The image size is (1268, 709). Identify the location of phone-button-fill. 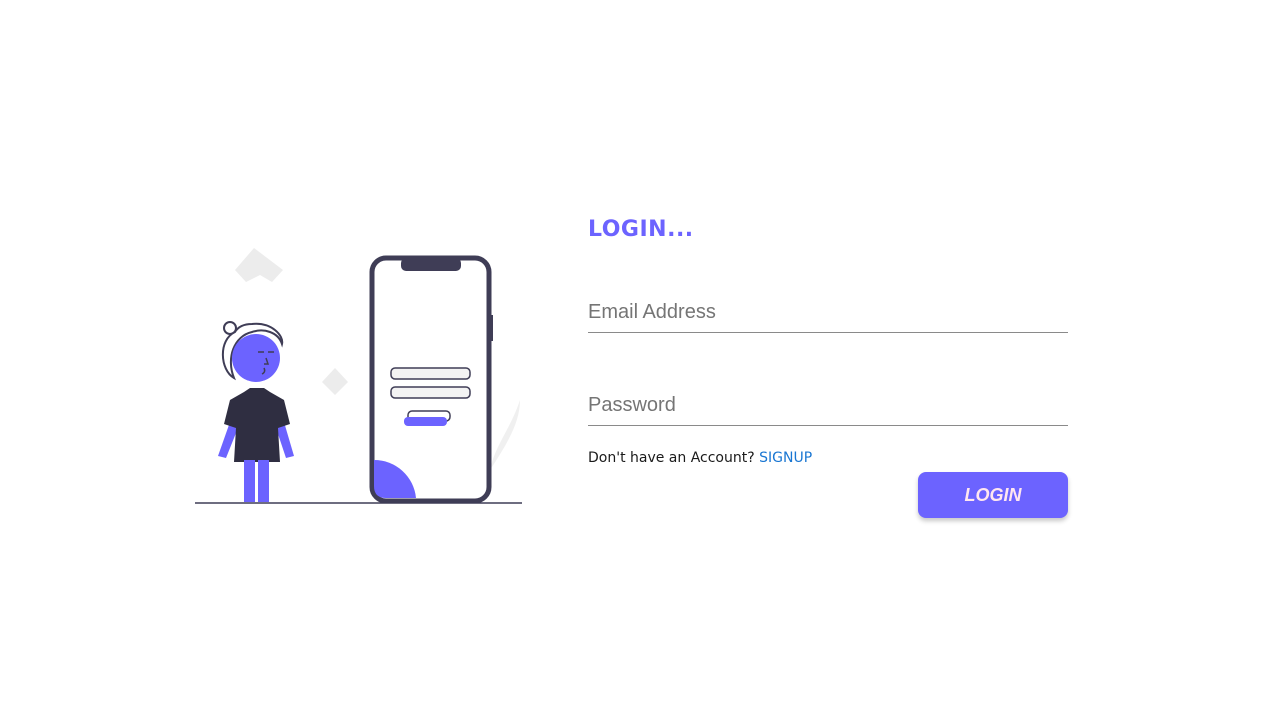
(425, 421).